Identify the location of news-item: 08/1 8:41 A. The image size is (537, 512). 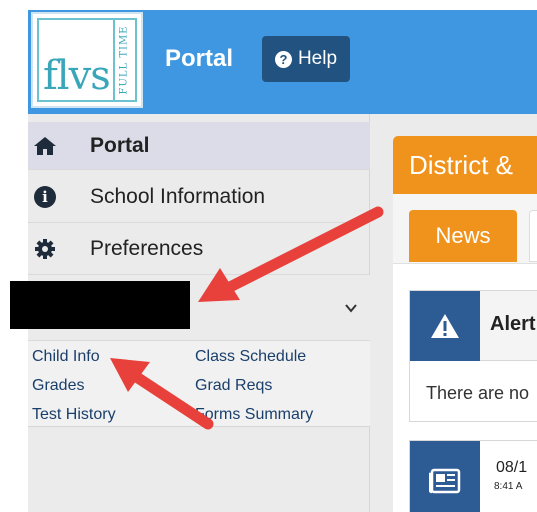
(473, 476).